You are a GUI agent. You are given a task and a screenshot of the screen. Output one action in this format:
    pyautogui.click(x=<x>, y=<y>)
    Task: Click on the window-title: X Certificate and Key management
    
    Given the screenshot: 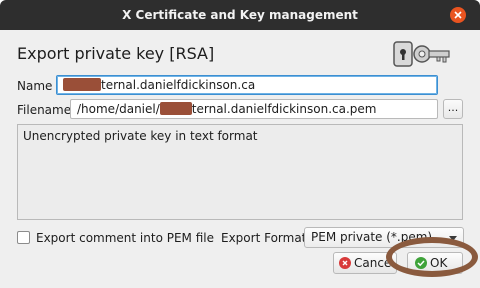 What is the action you would take?
    pyautogui.click(x=240, y=15)
    